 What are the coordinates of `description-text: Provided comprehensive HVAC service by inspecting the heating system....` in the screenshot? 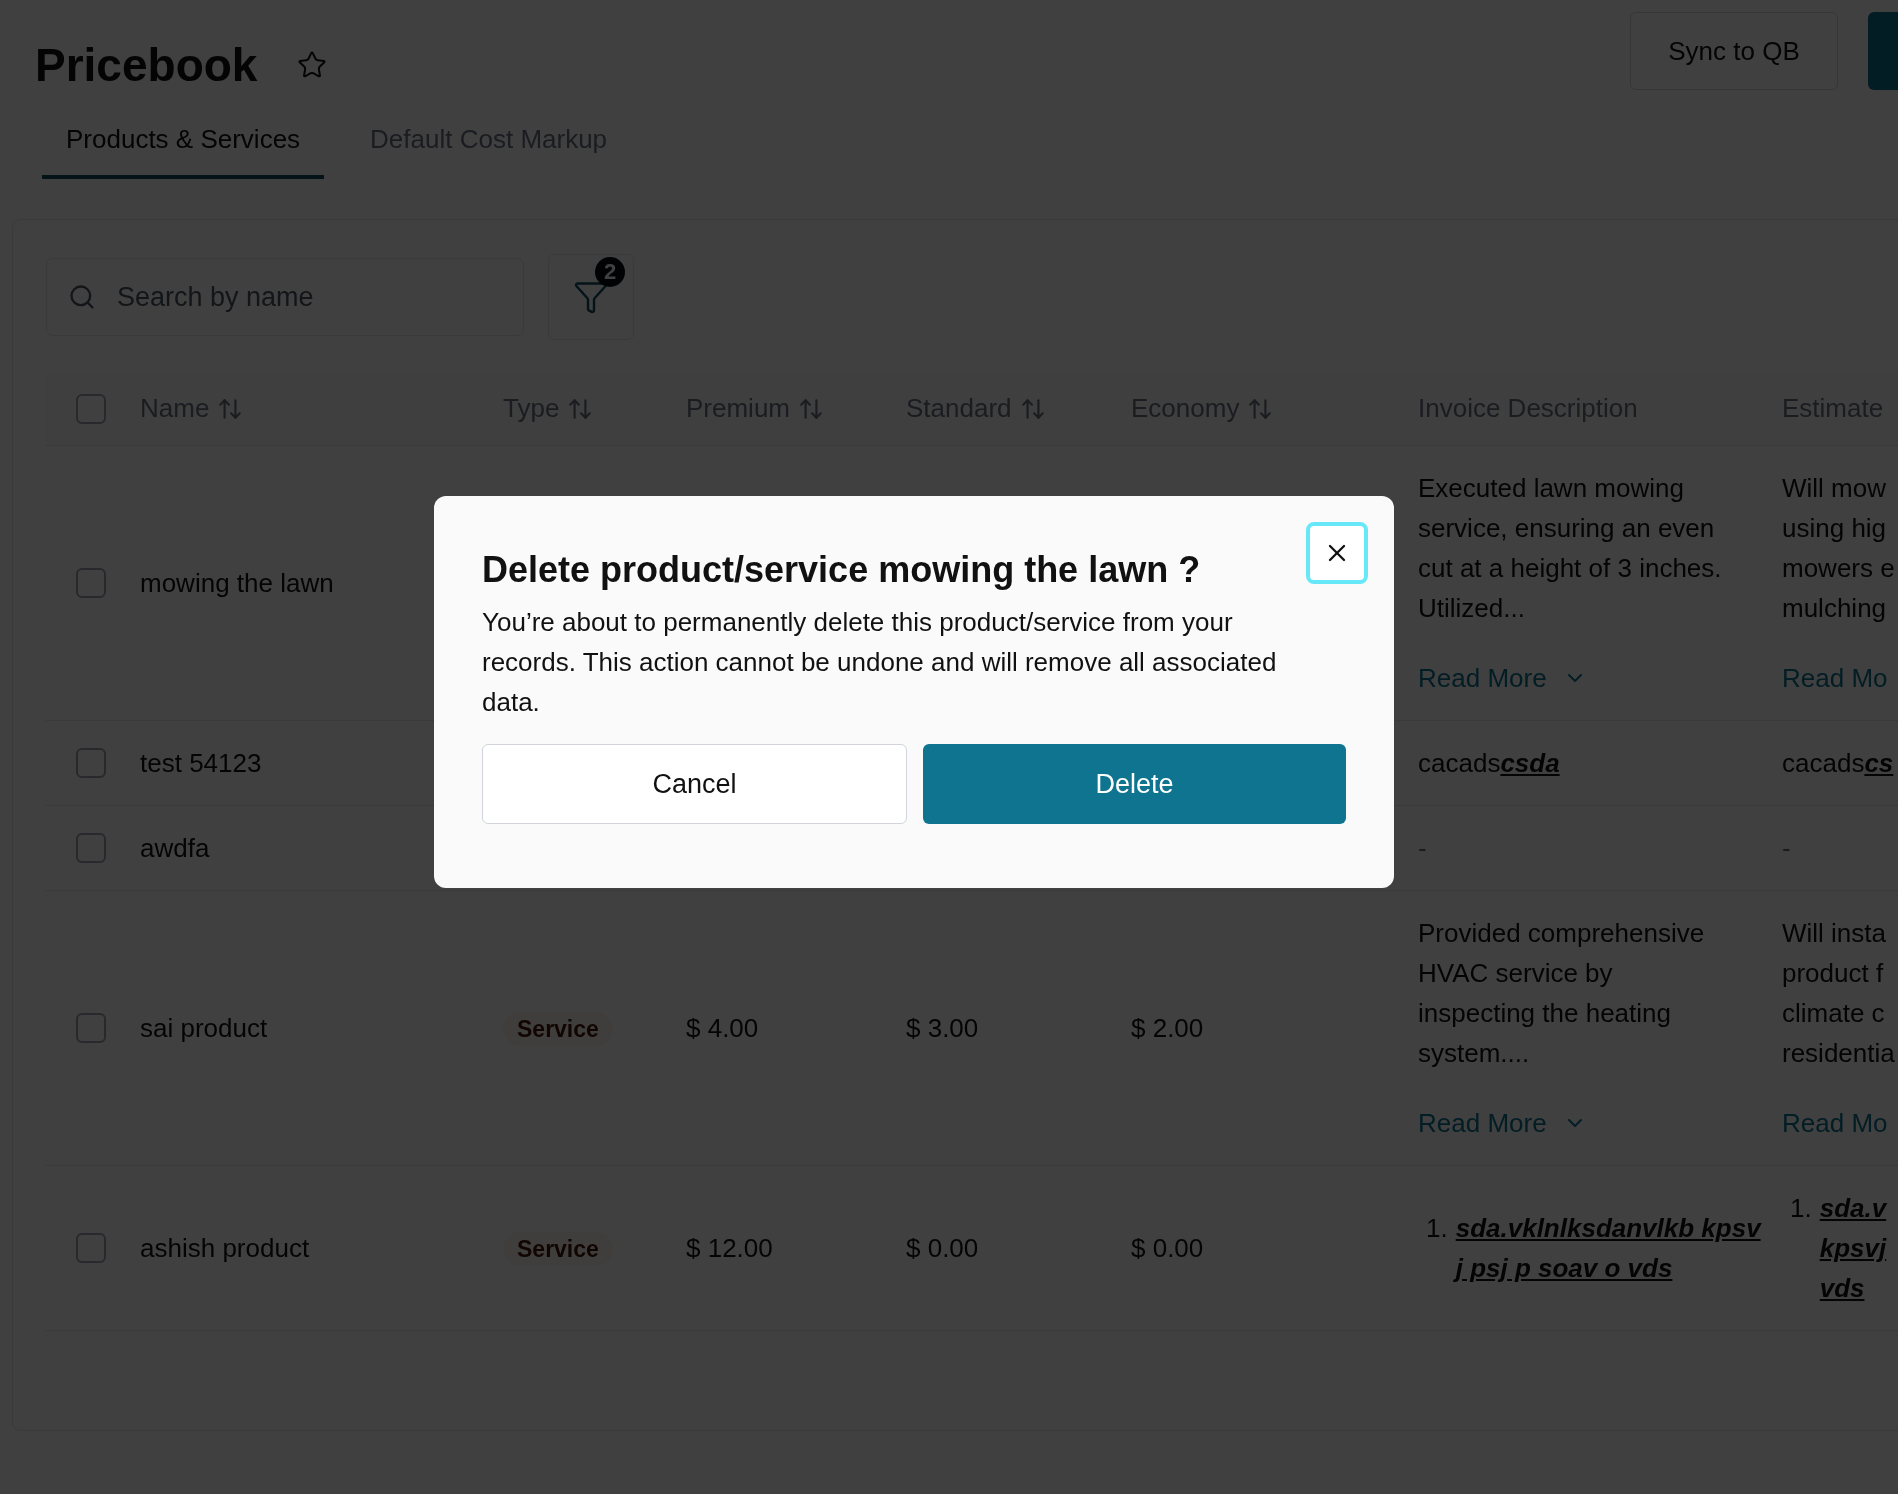 It's located at (1562, 993).